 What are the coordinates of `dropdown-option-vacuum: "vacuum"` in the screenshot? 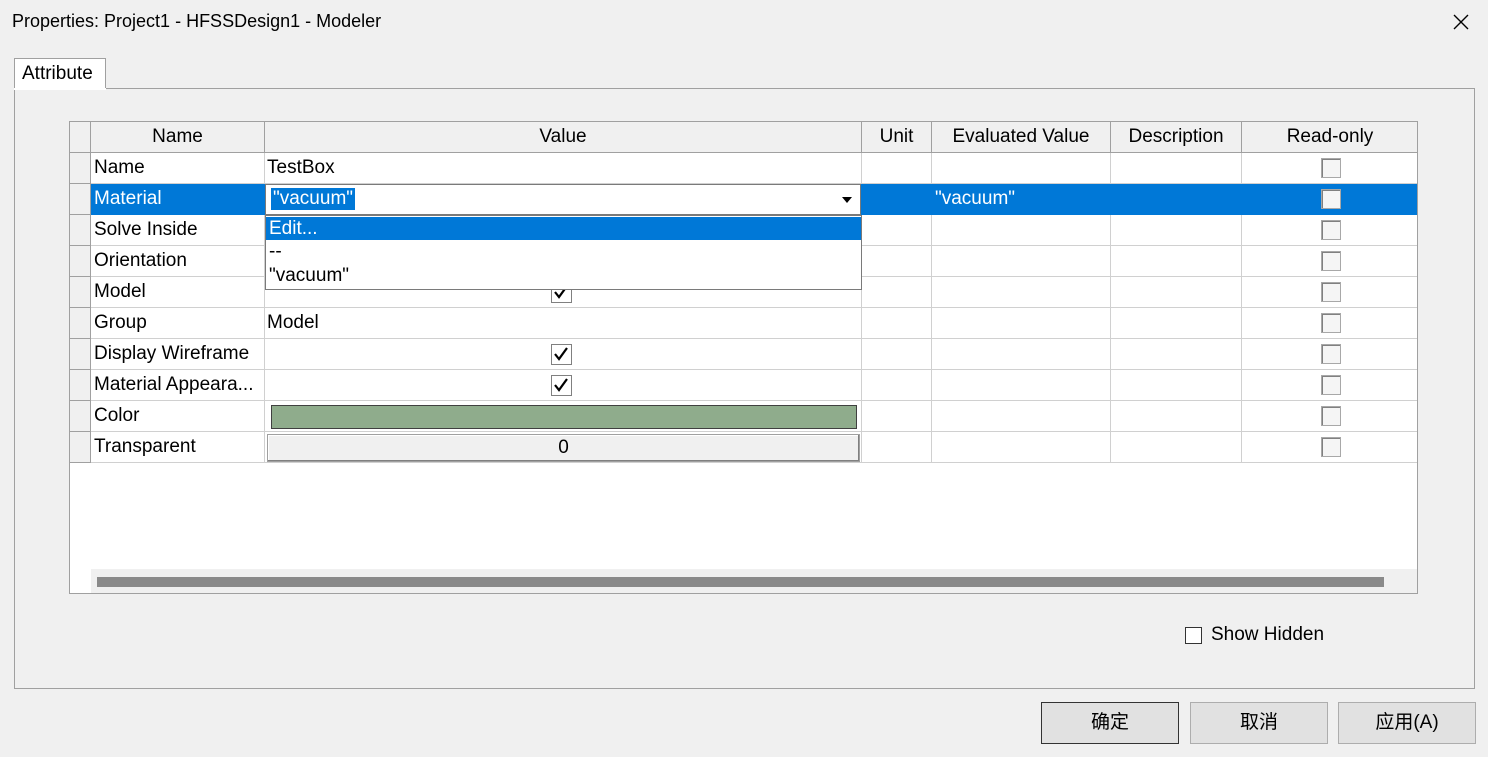 It's located at (563, 275).